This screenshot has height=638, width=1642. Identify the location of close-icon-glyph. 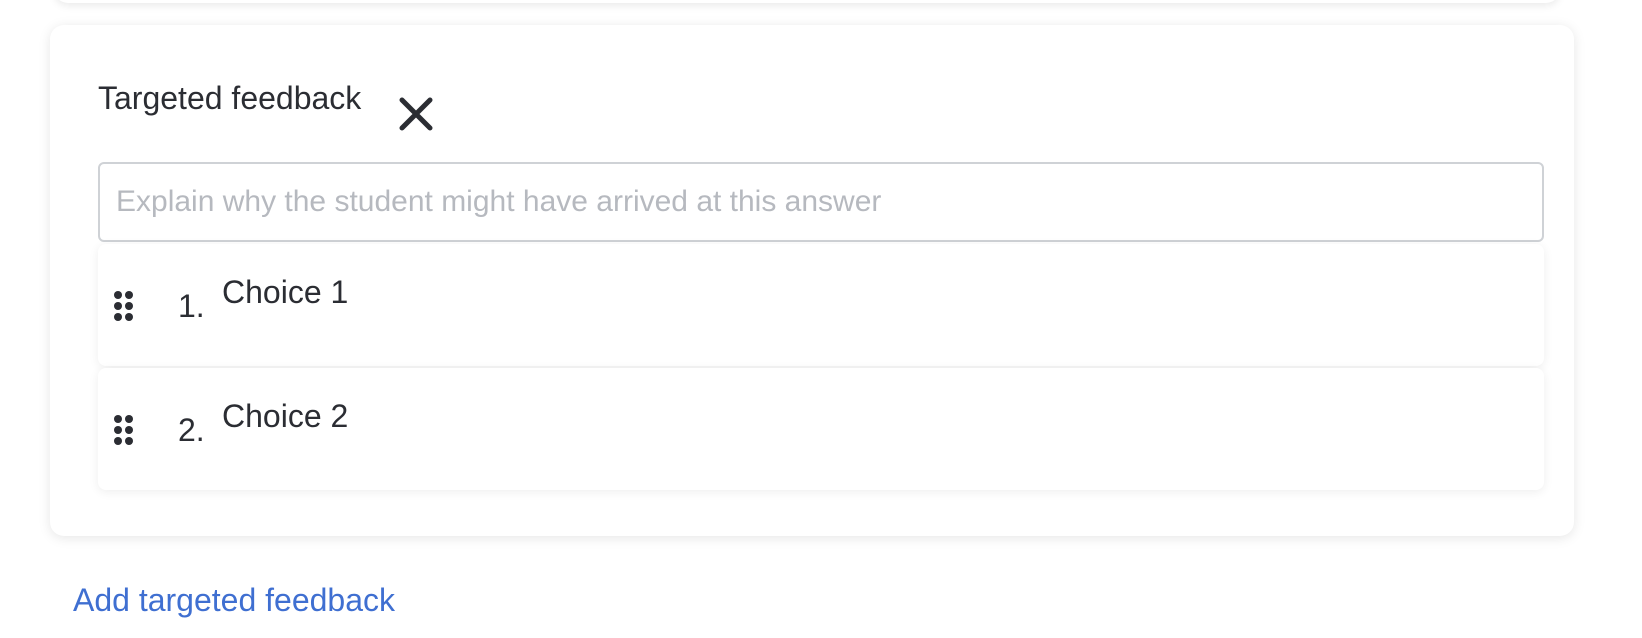
(416, 114).